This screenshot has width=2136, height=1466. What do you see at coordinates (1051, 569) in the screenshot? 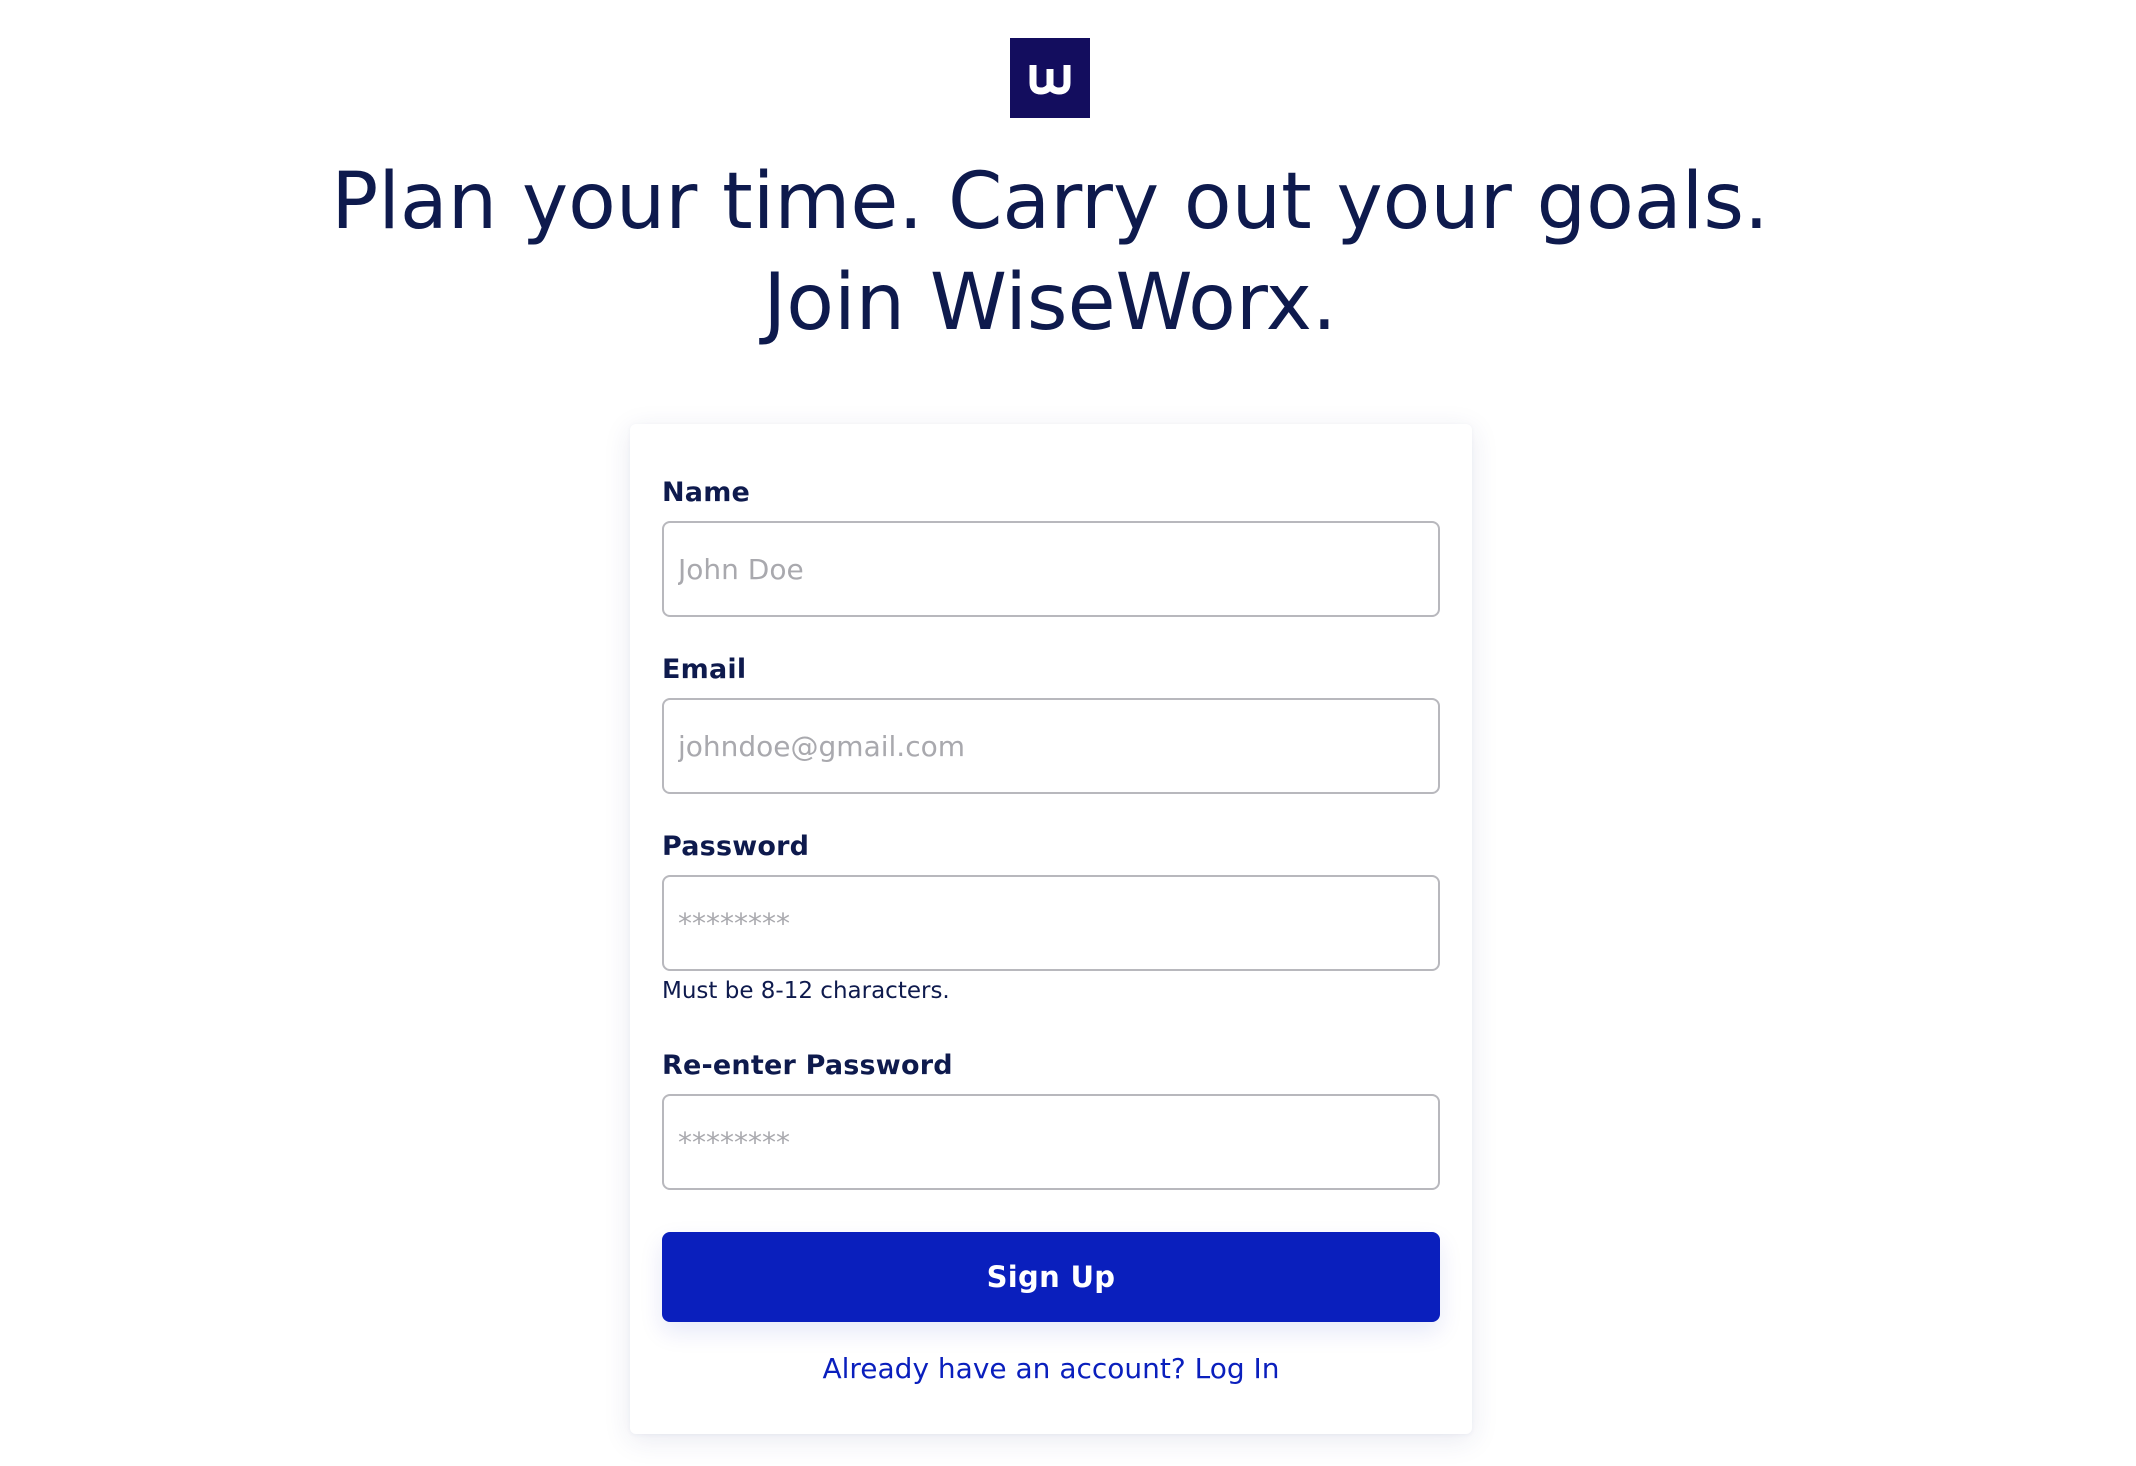
I see `name-input` at bounding box center [1051, 569].